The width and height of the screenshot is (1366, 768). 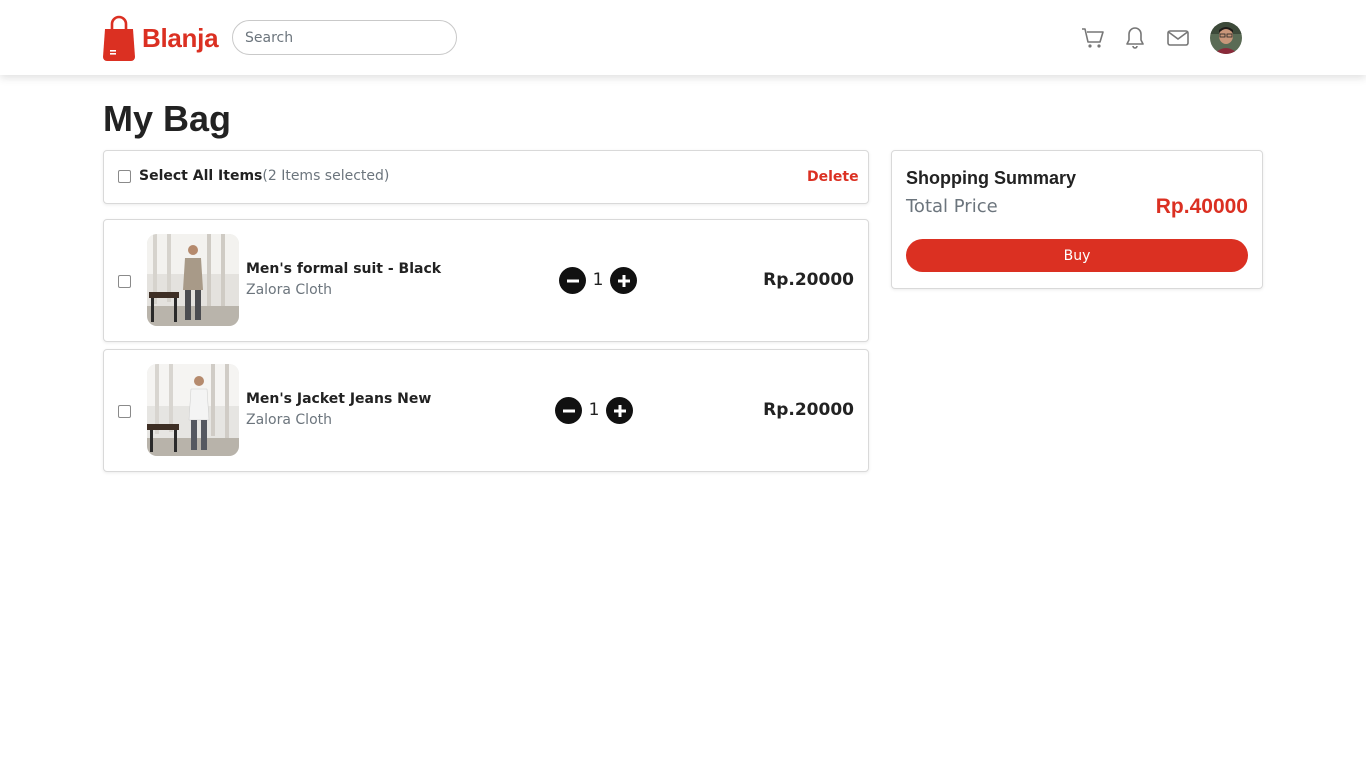 What do you see at coordinates (201, 176) in the screenshot?
I see `select-all-text: Select All Items` at bounding box center [201, 176].